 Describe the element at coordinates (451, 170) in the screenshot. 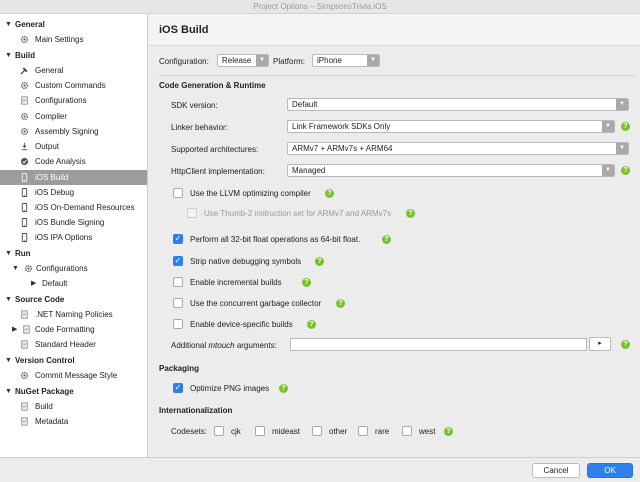

I see `httpclient-select: Managed ▼` at that location.